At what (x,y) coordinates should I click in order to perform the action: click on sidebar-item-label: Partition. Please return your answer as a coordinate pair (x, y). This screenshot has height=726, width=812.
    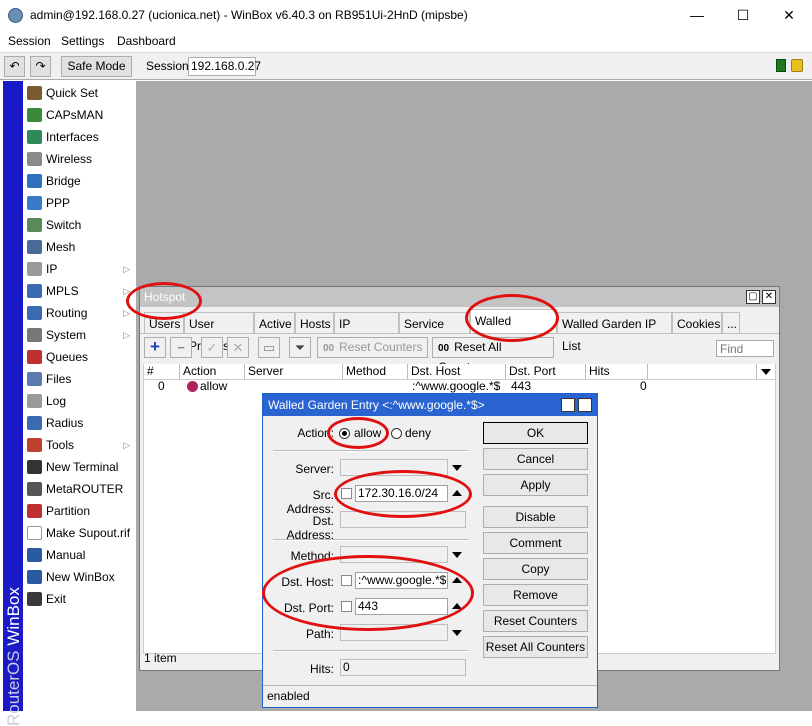
    Looking at the image, I should click on (68, 511).